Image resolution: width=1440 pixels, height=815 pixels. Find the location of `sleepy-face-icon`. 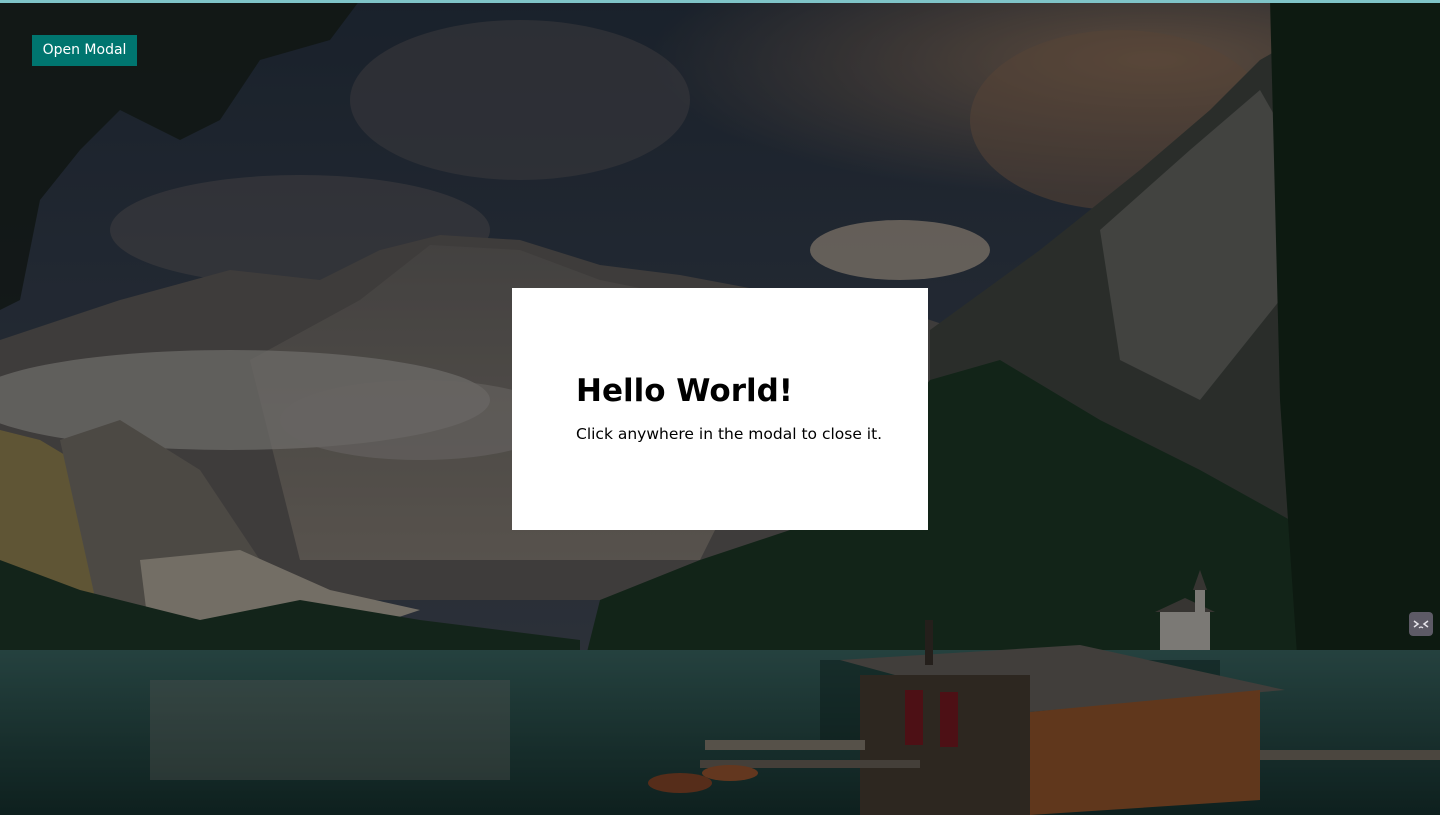

sleepy-face-icon is located at coordinates (1421, 624).